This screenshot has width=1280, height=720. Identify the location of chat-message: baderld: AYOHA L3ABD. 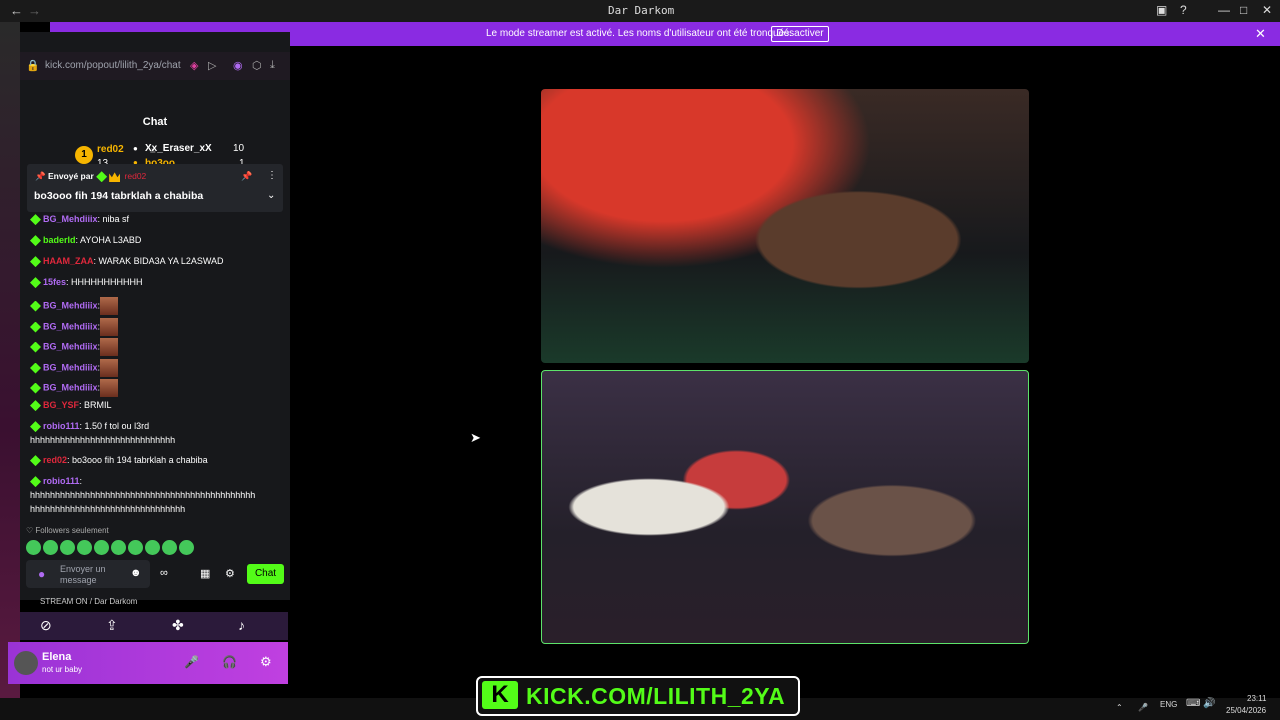
(85, 241).